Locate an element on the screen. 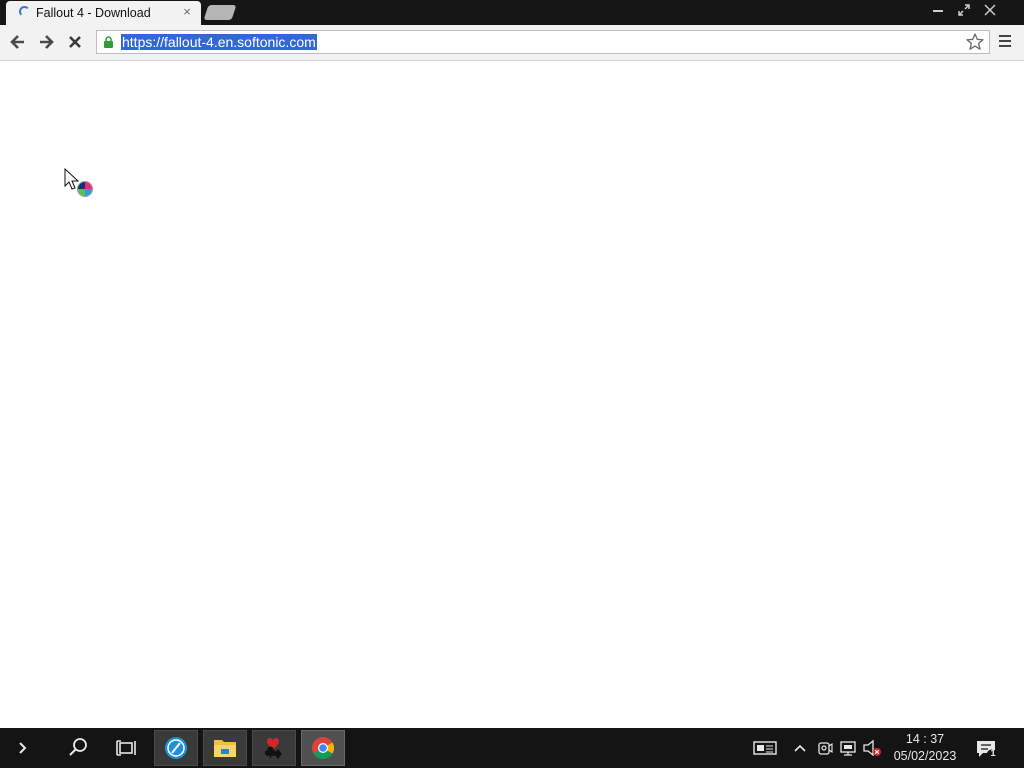 This screenshot has width=1024, height=773. restore-icon is located at coordinates (964, 10).